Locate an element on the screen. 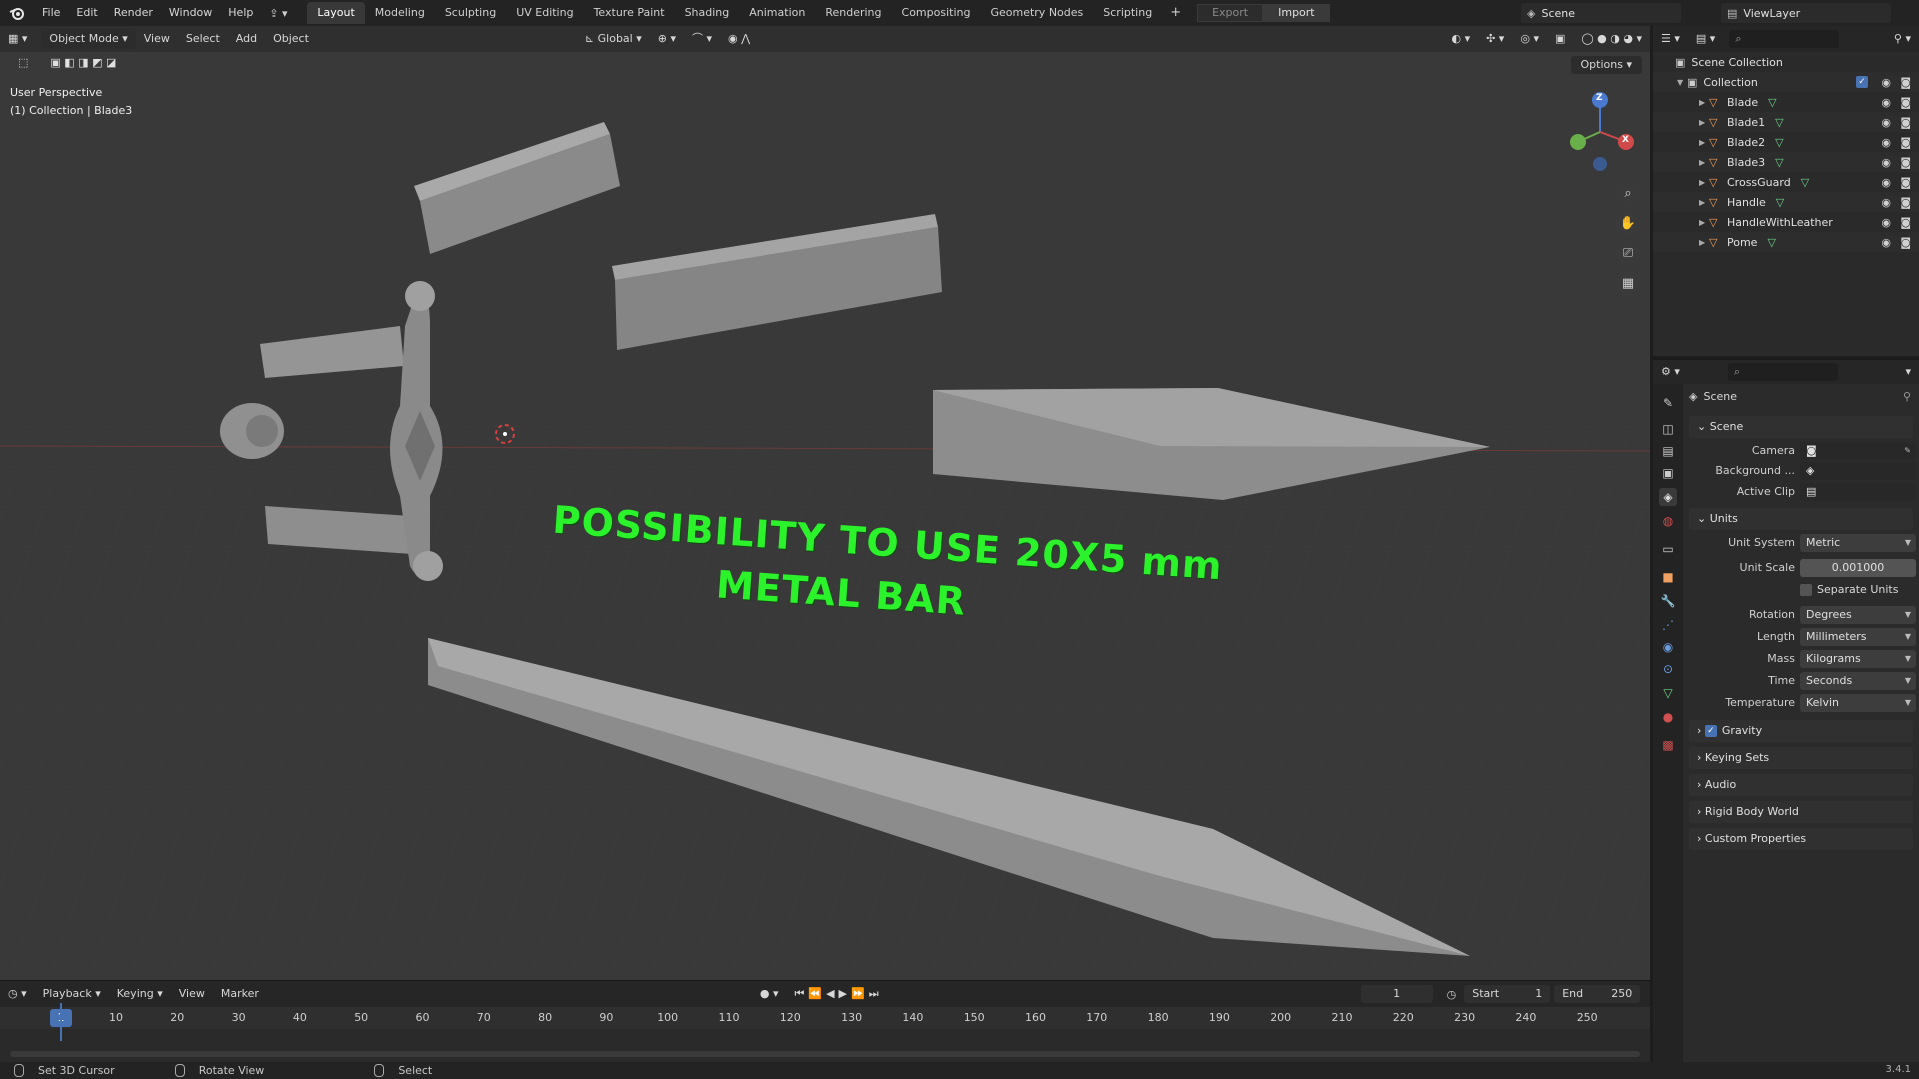 This screenshot has height=1079, width=1919. gravity-panel-header: › ✓ Gravity is located at coordinates (1801, 731).